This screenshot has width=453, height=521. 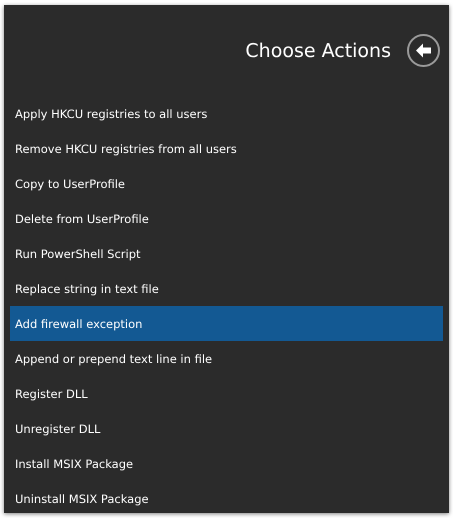 What do you see at coordinates (226, 148) in the screenshot?
I see `action-item: Remove HKCU registries from all users` at bounding box center [226, 148].